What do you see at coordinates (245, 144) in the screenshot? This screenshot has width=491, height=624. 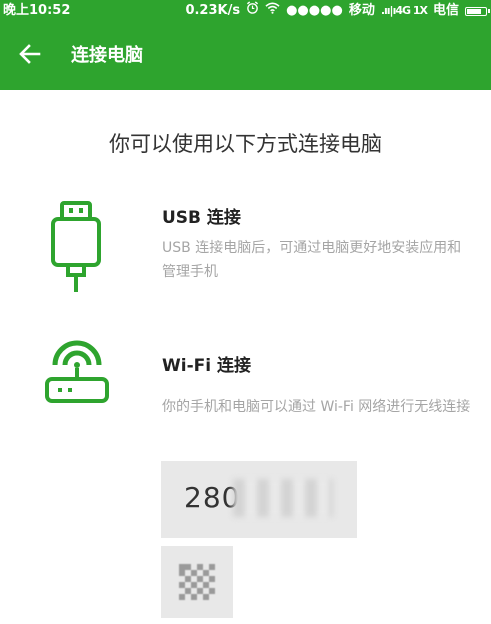 I see `instructions-headline: 你可以使用以下方式连接电脑` at bounding box center [245, 144].